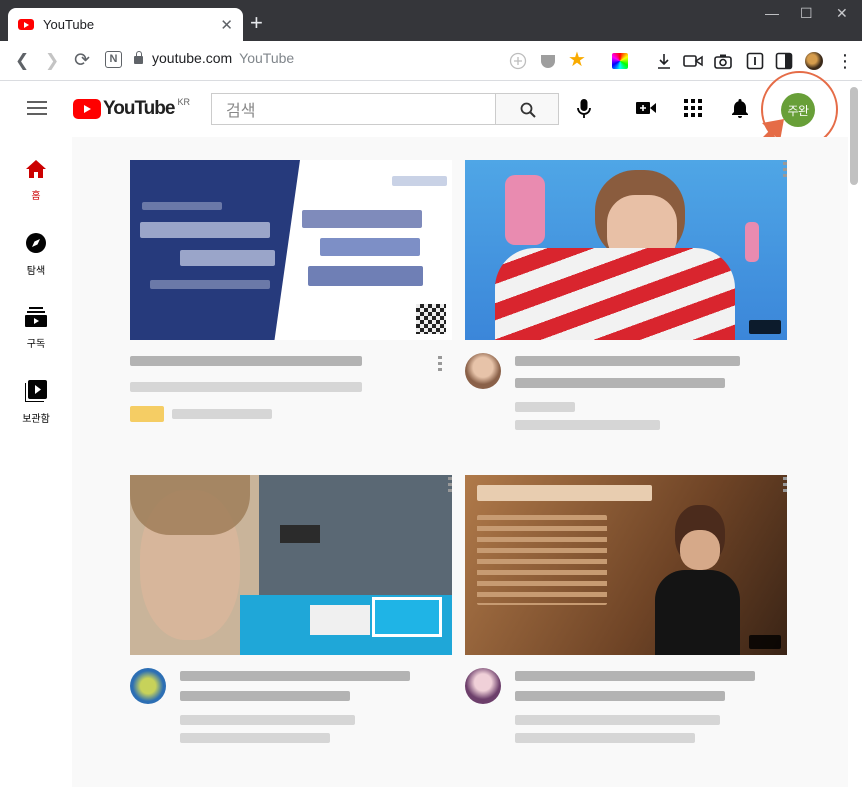 This screenshot has height=787, width=862. What do you see at coordinates (147, 414) in the screenshot?
I see `ad-badge` at bounding box center [147, 414].